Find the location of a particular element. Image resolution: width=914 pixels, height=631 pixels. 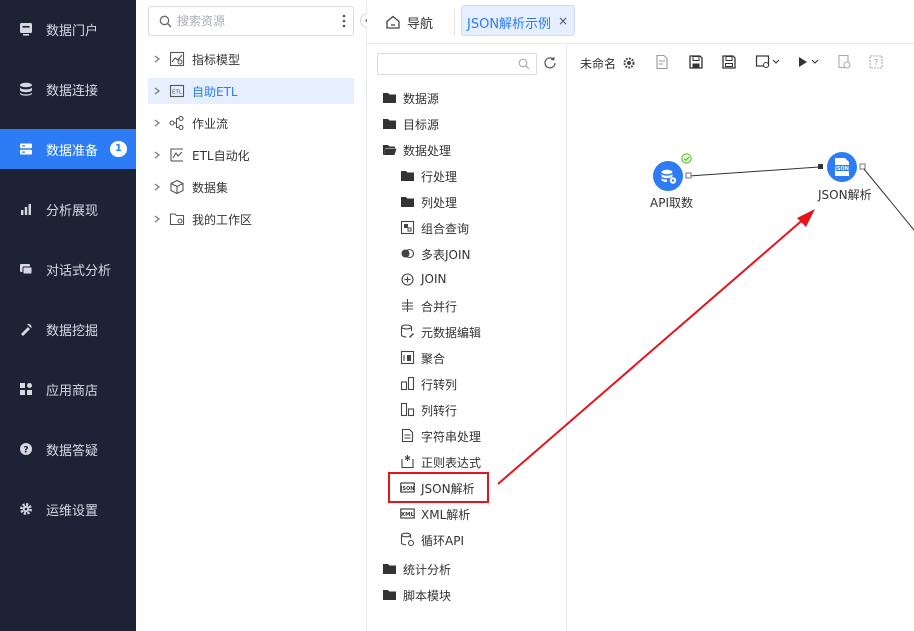

tree-item-self-service-etl: ETL 自助ETL is located at coordinates (251, 91).